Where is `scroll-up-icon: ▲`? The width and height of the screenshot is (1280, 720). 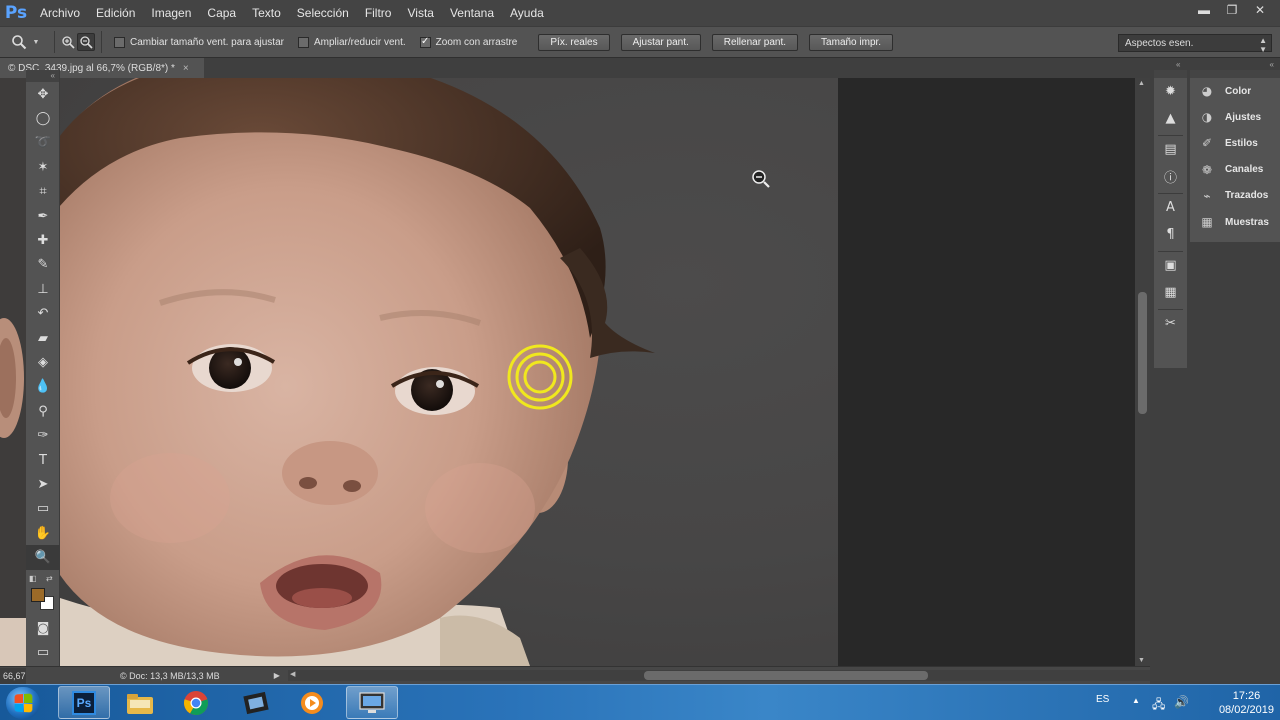
scroll-up-icon: ▲ is located at coordinates (1141, 83).